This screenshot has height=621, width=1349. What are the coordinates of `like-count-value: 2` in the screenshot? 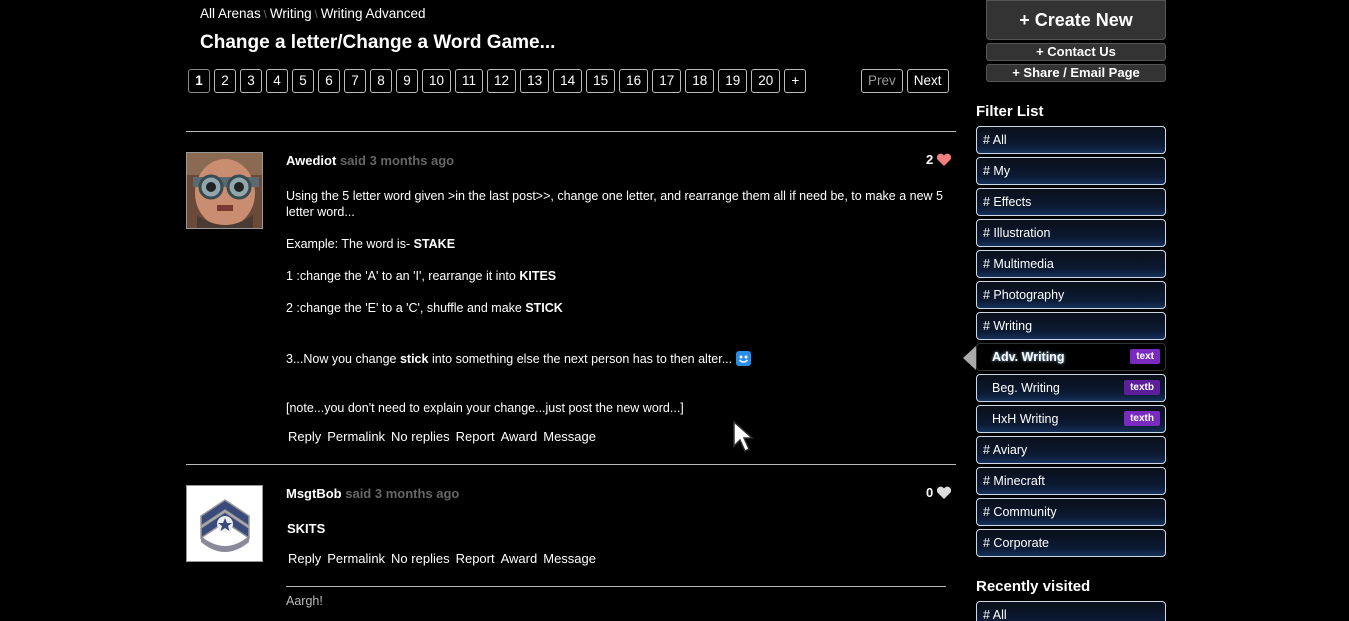 It's located at (930, 159).